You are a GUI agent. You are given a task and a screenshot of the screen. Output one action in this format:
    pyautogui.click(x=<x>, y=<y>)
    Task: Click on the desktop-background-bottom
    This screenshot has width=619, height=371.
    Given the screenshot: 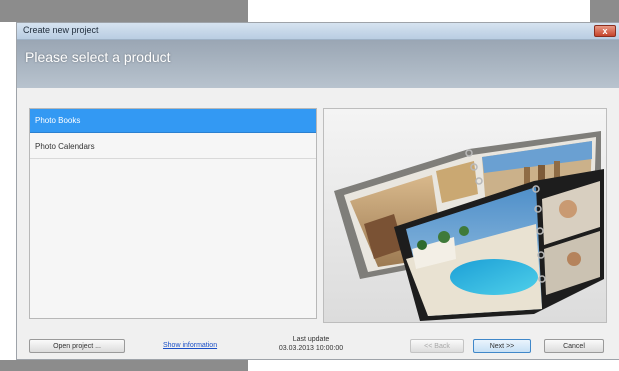 What is the action you would take?
    pyautogui.click(x=124, y=365)
    